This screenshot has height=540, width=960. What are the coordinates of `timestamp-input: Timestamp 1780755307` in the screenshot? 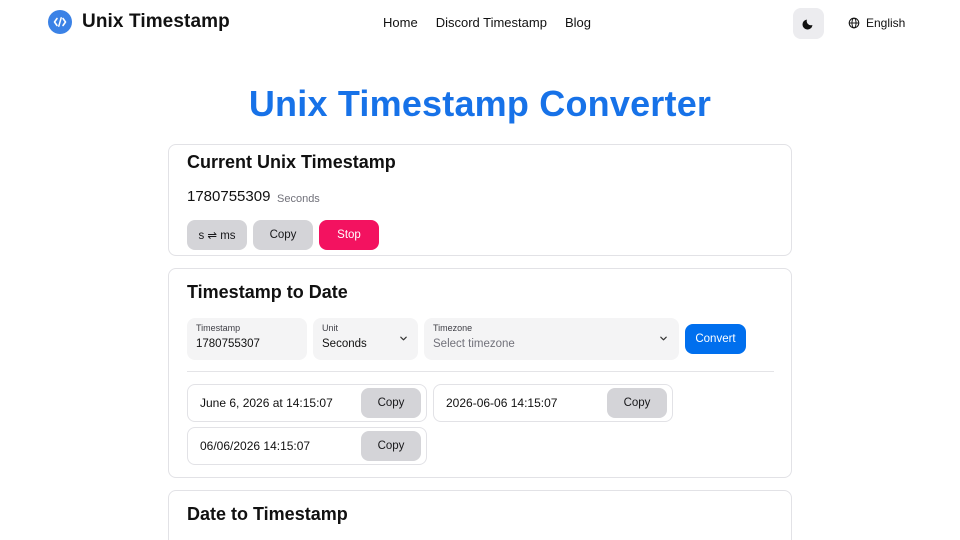 It's located at (247, 339).